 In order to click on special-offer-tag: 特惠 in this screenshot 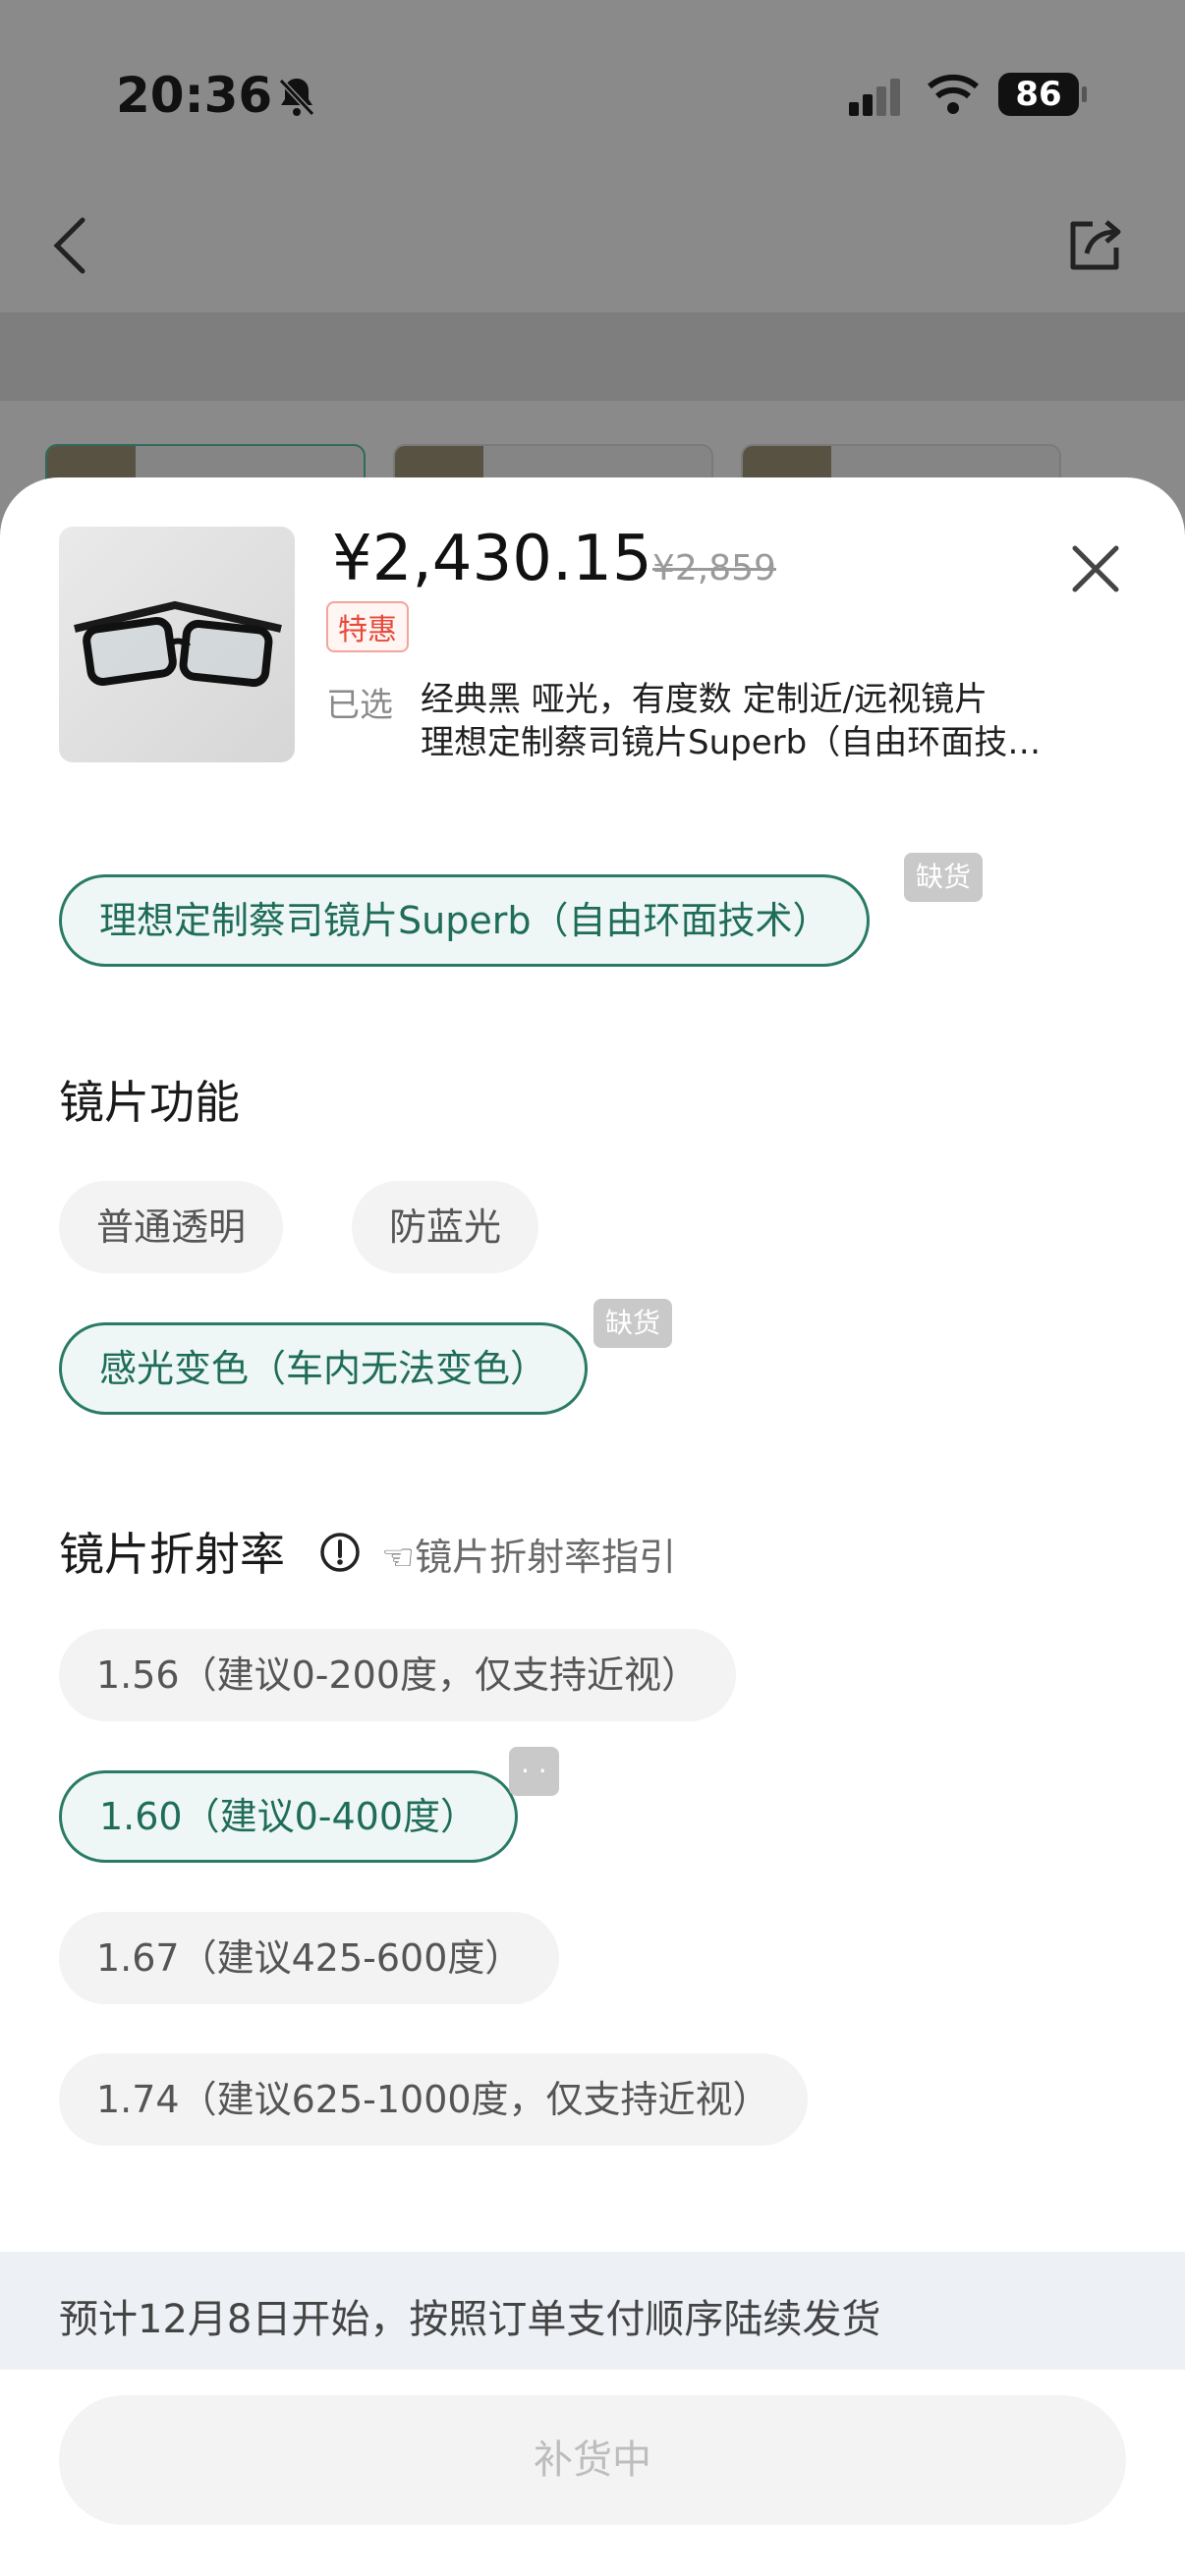, I will do `click(368, 626)`.